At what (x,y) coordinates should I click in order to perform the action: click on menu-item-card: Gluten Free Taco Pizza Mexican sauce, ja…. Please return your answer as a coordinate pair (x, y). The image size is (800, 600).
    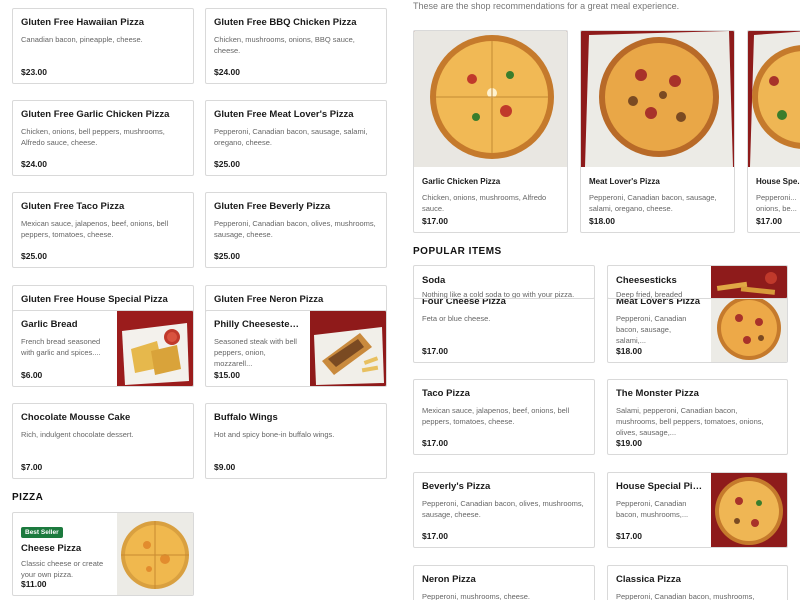
    Looking at the image, I should click on (103, 230).